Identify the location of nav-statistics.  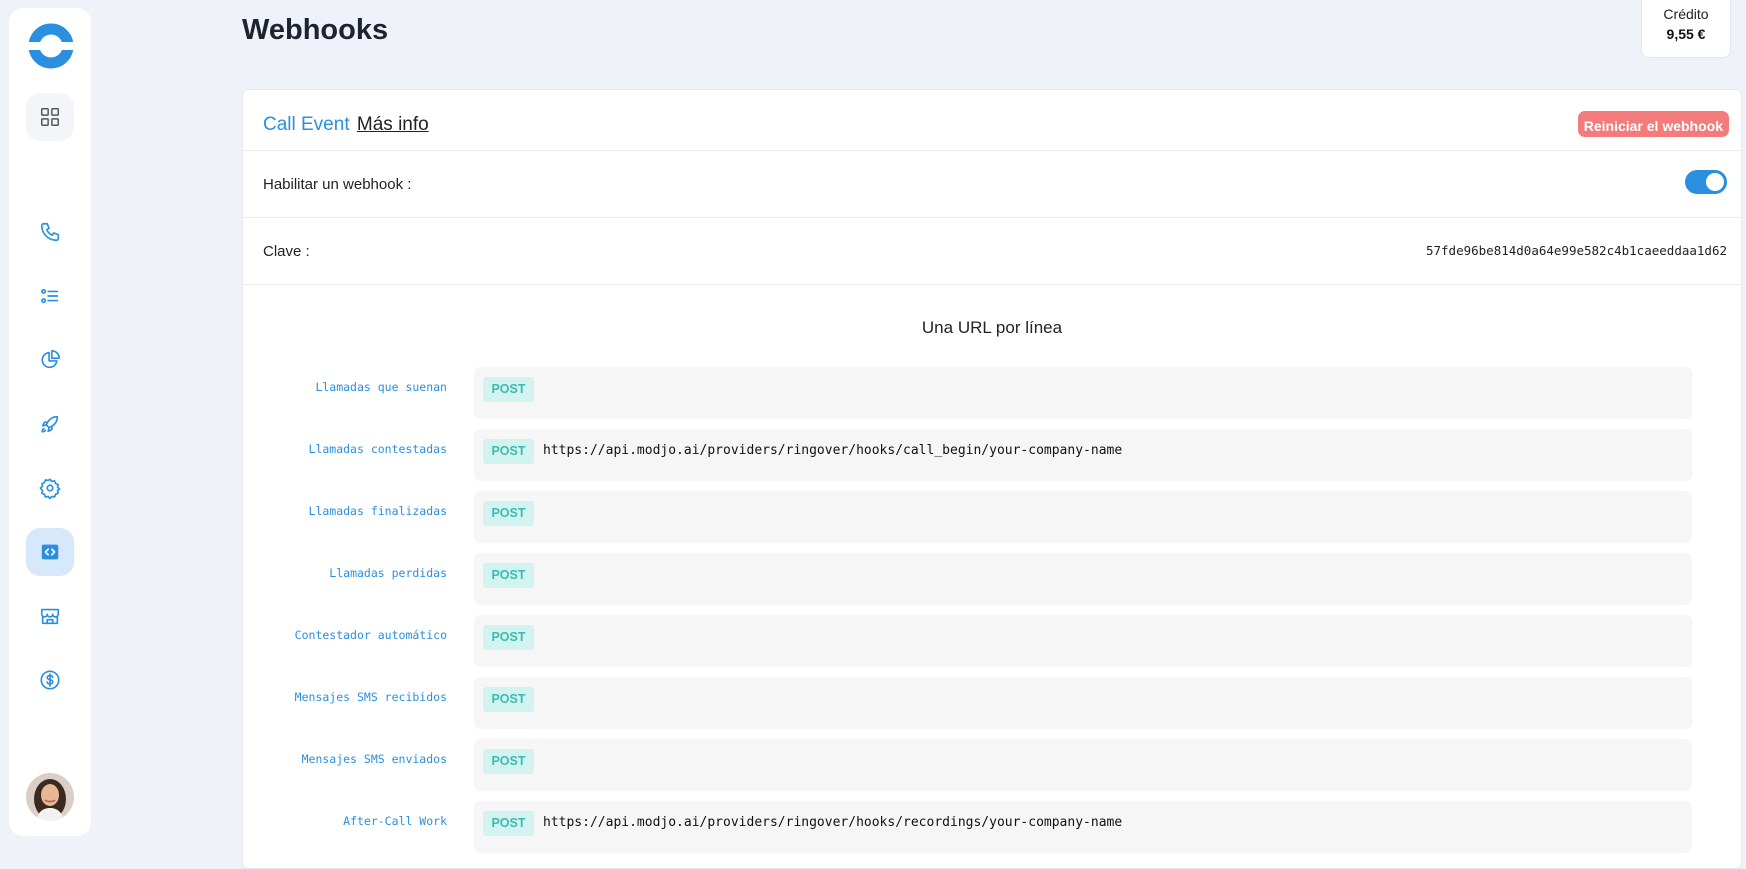
(50, 360).